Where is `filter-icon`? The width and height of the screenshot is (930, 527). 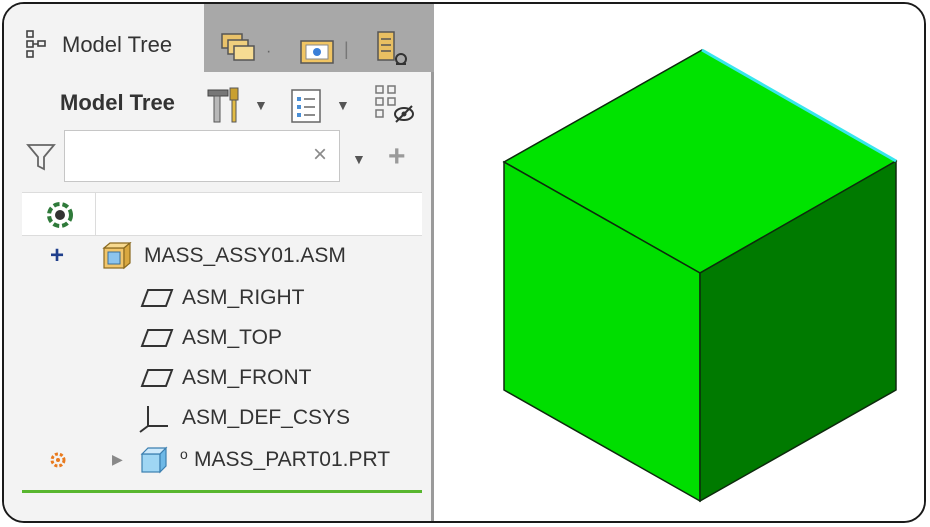
filter-icon is located at coordinates (41, 157).